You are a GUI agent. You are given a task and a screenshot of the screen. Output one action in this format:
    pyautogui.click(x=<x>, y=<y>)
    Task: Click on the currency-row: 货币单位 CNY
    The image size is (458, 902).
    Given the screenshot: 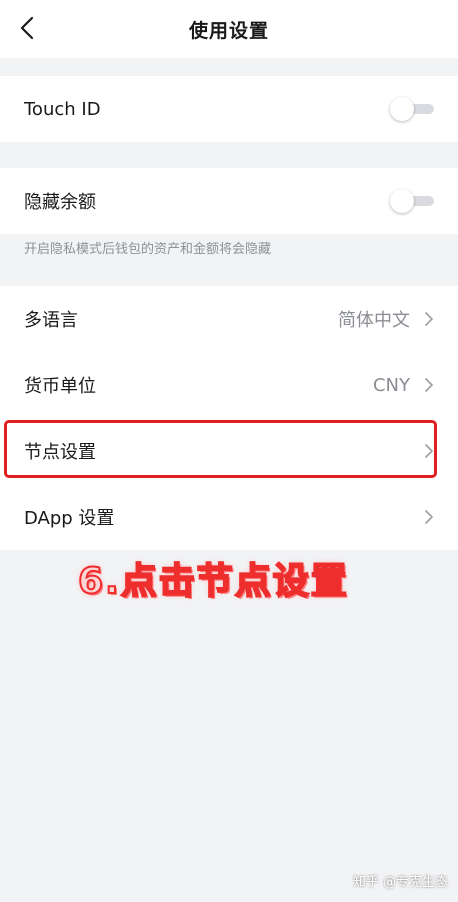 What is the action you would take?
    pyautogui.click(x=229, y=385)
    